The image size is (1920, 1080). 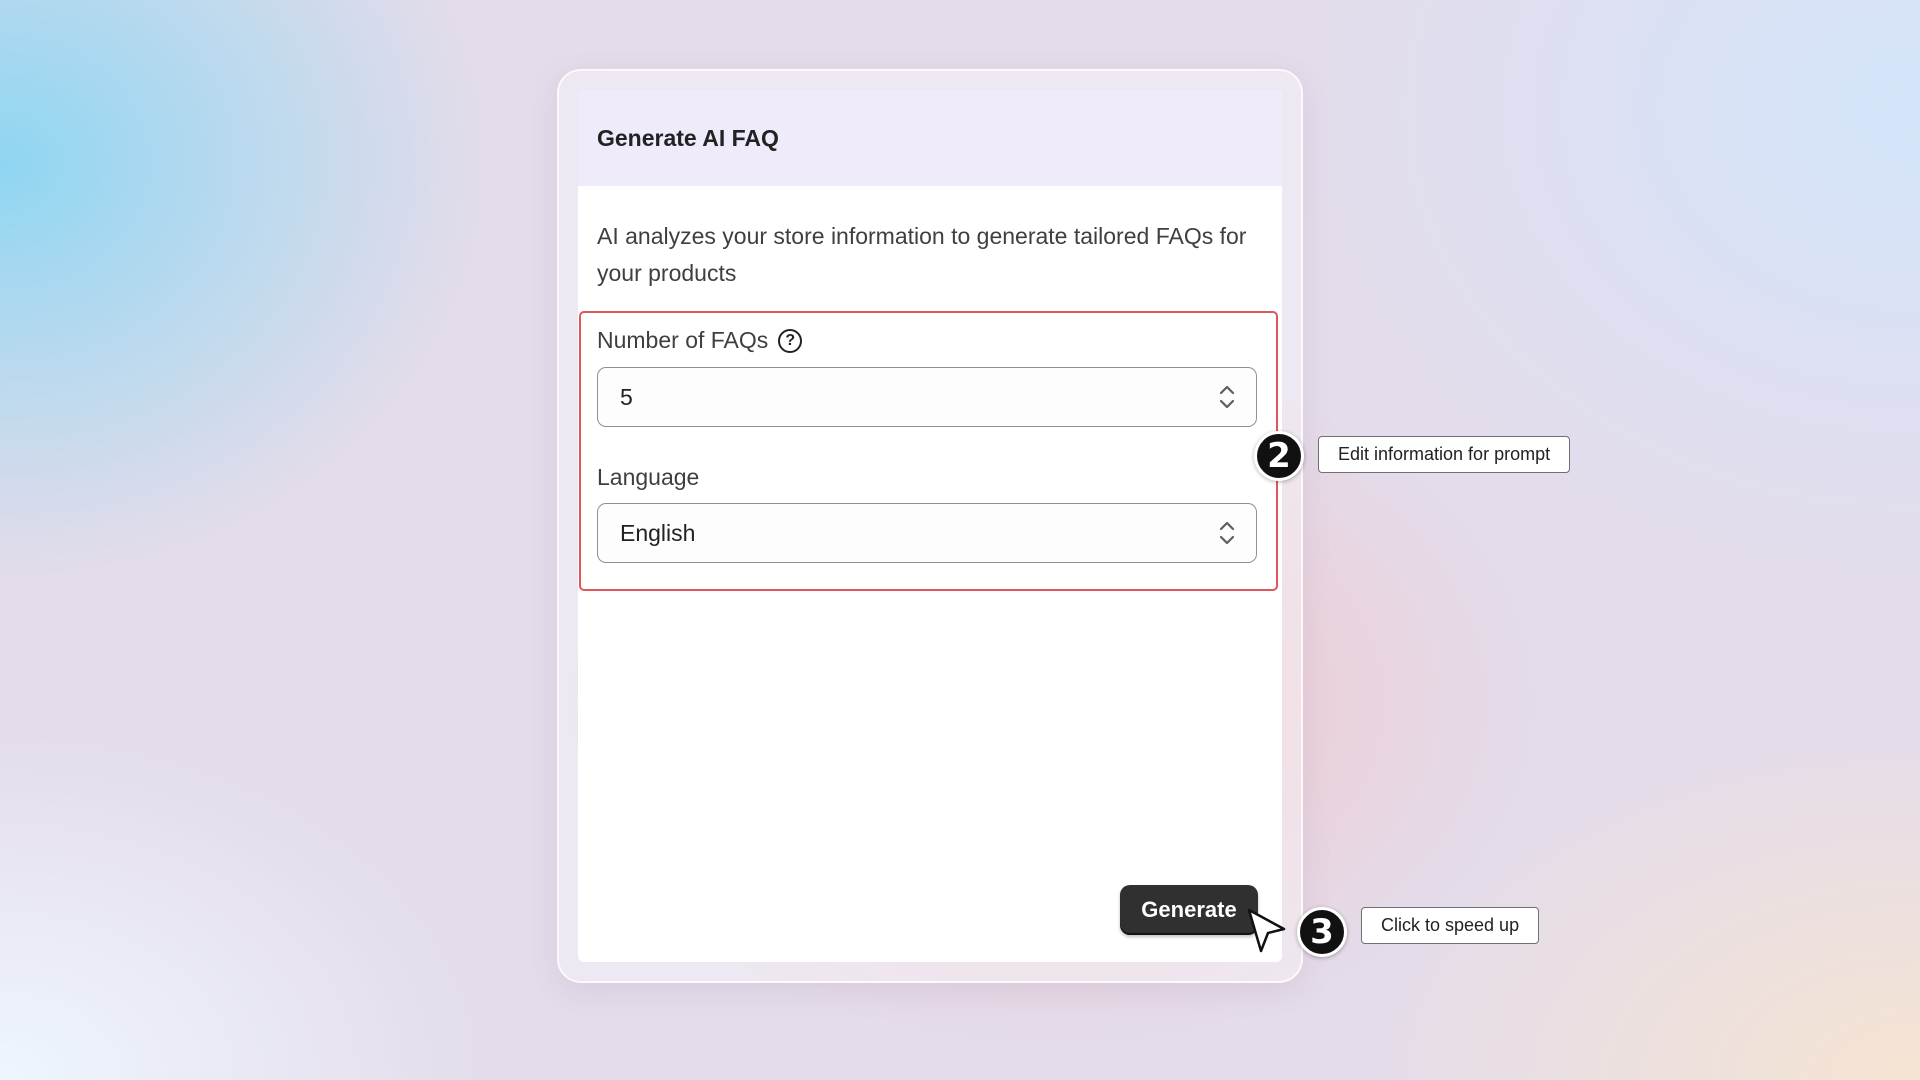 I want to click on cursor-arrow-icon, so click(x=1266, y=930).